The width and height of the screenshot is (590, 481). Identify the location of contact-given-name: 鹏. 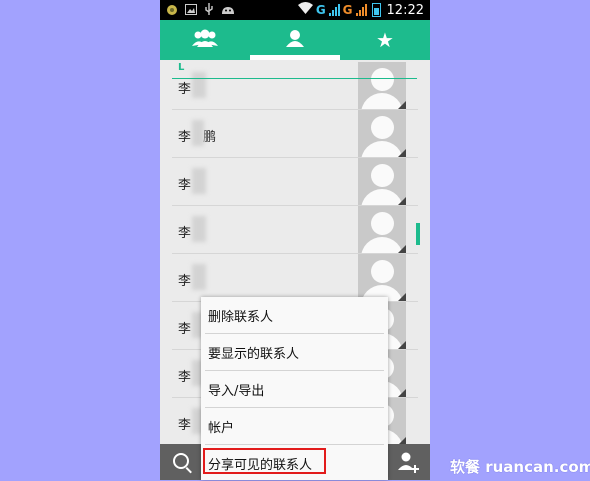
(210, 137).